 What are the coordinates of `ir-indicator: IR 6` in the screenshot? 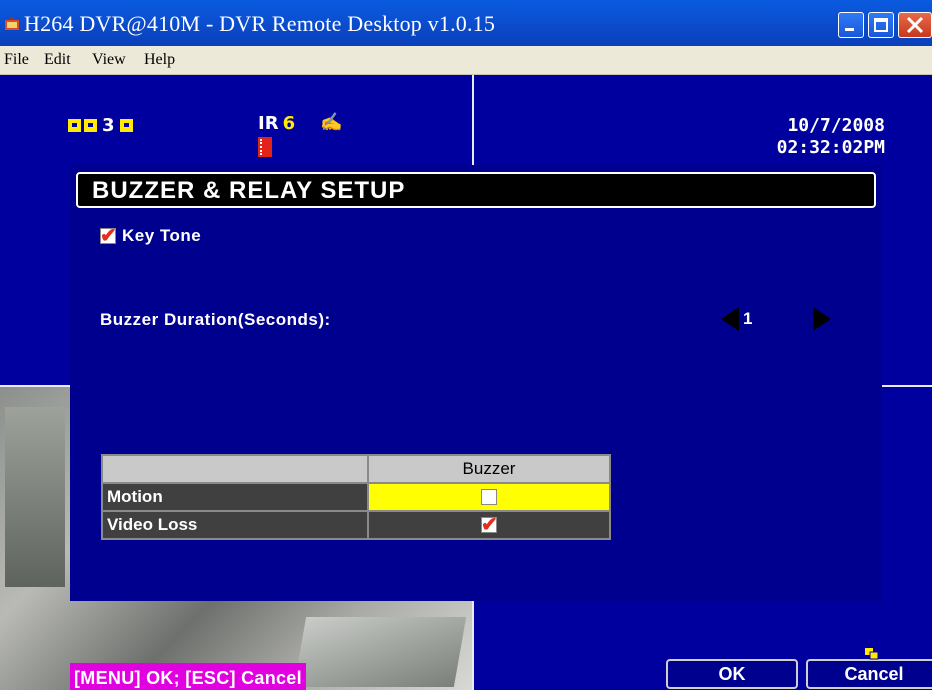 It's located at (276, 123).